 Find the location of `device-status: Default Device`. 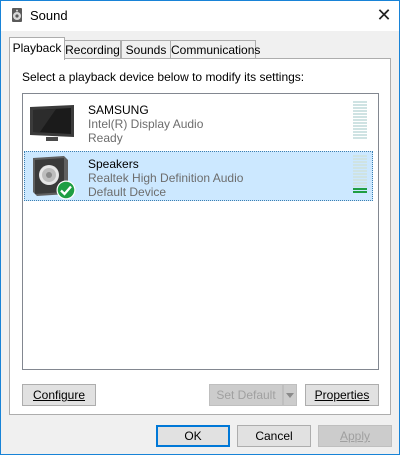

device-status: Default Device is located at coordinates (127, 192).